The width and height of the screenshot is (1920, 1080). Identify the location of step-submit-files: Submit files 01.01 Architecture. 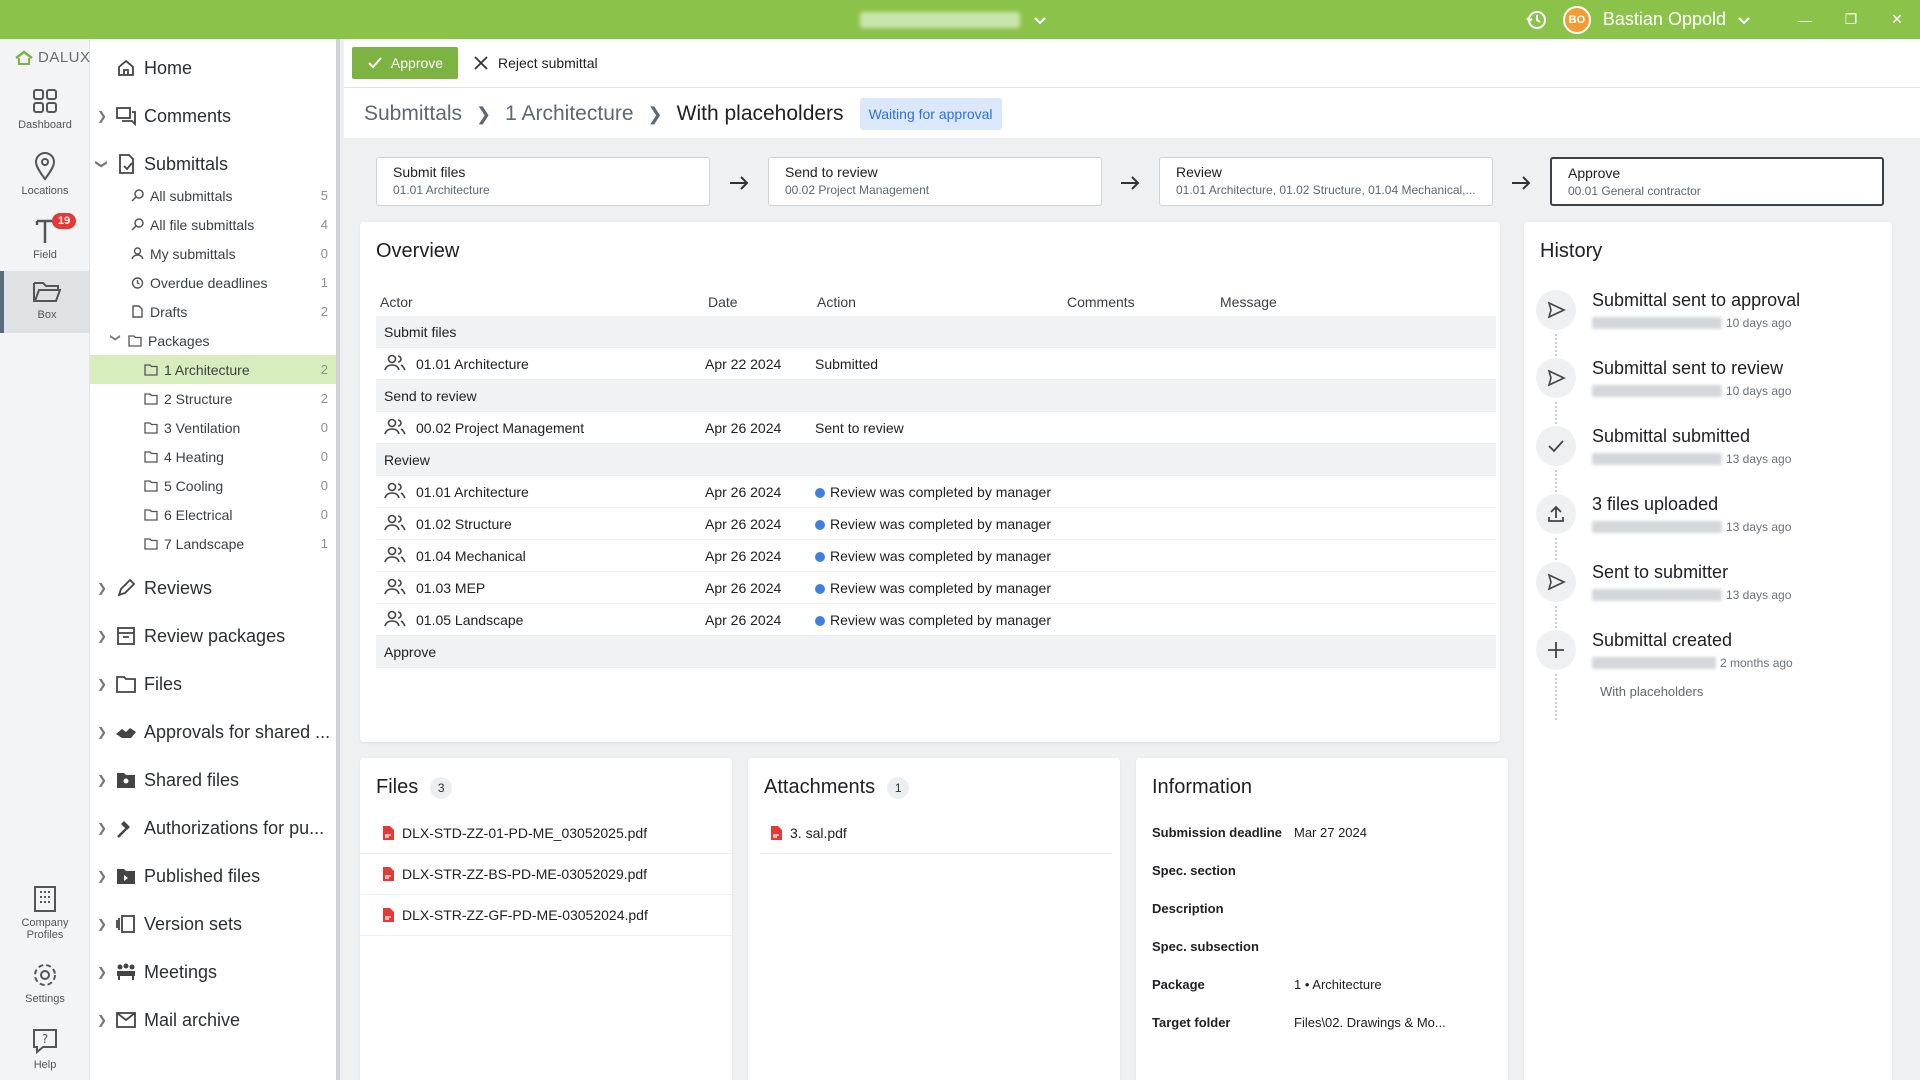
(543, 181).